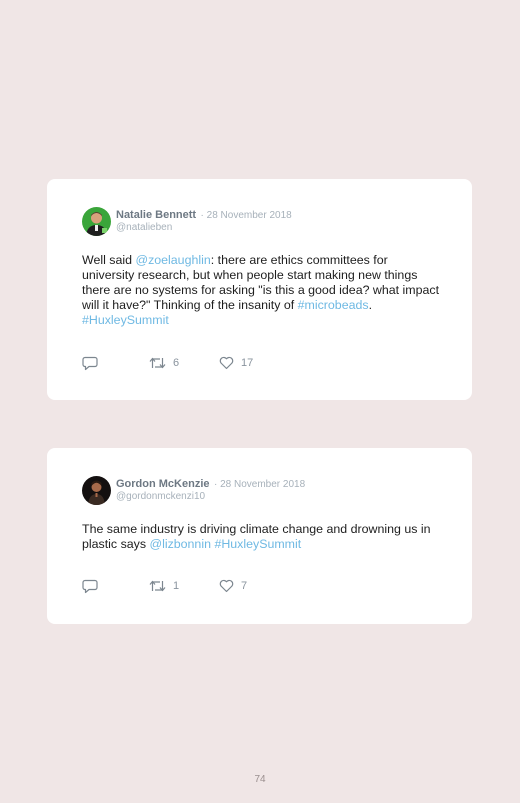 Image resolution: width=520 pixels, height=803 pixels. I want to click on retweet-button: 6, so click(164, 363).